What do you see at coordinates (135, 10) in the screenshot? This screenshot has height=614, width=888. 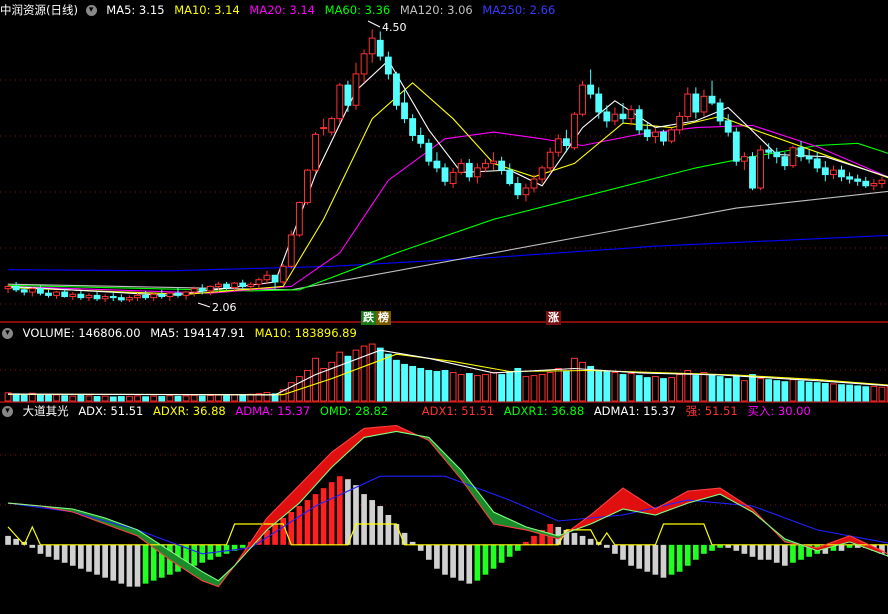 I see `ma5-label: MA5: 3.15` at bounding box center [135, 10].